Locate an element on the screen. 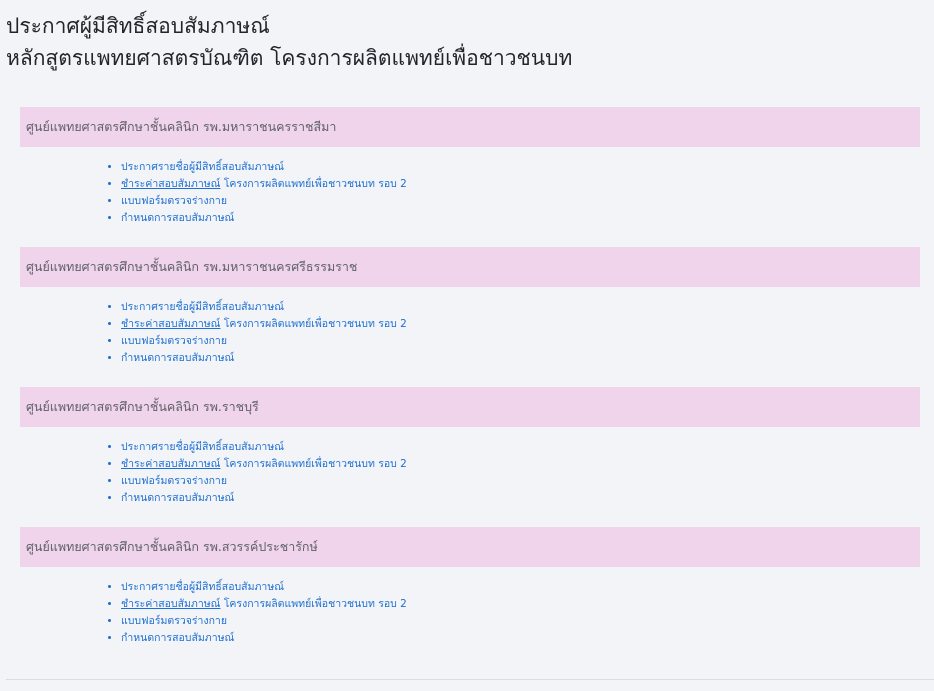 The width and height of the screenshot is (934, 691). page-title-line-1: ประกาศผู้มีสิทธิ์สอบสัมภาษณ์ is located at coordinates (138, 26).